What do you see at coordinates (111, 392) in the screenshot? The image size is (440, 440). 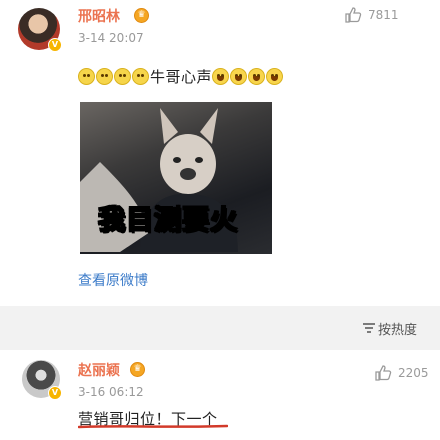 I see `comment-time: 3-16 06:12` at bounding box center [111, 392].